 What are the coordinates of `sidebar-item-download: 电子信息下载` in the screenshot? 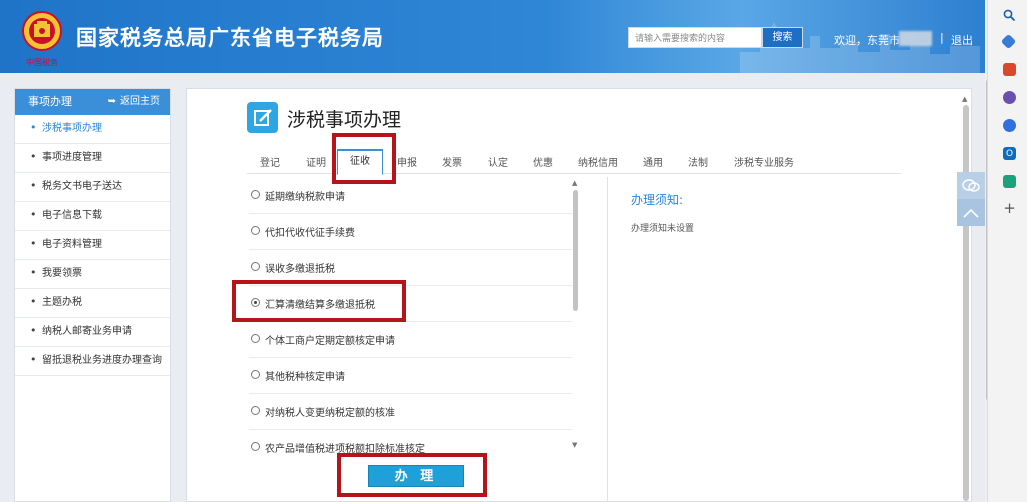 It's located at (92, 216).